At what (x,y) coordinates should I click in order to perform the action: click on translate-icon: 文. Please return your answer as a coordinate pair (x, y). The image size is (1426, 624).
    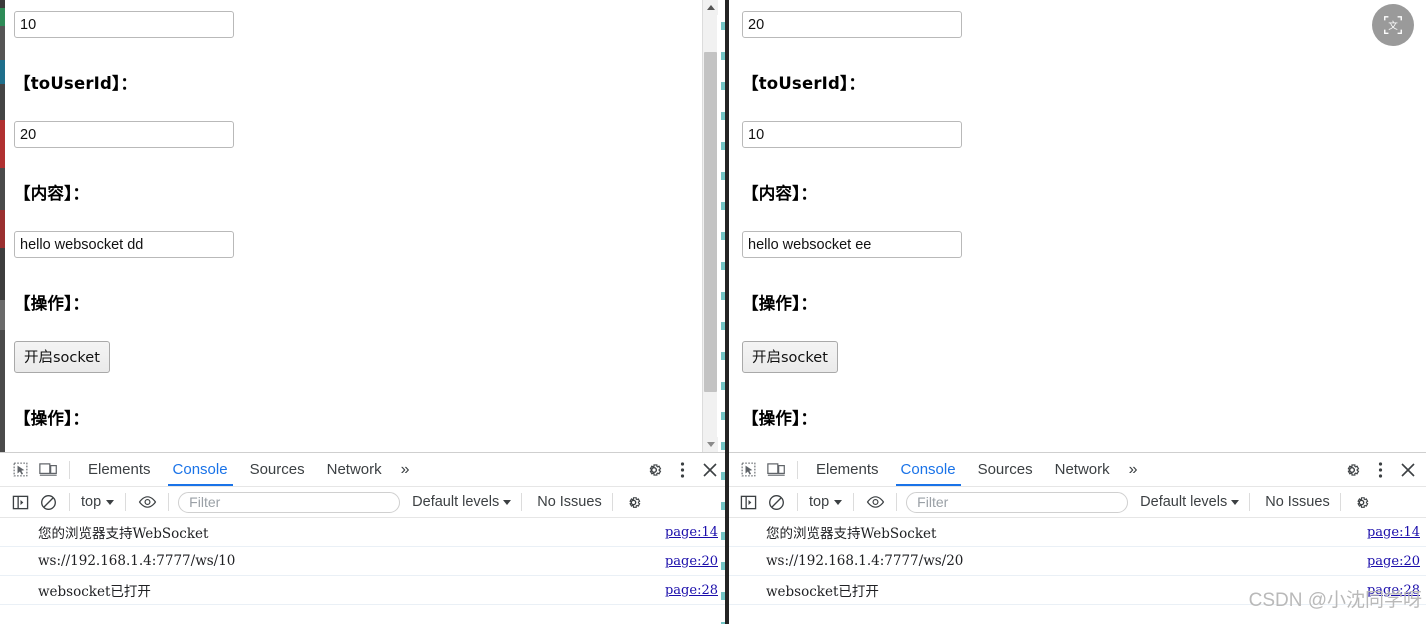
    Looking at the image, I should click on (1393, 25).